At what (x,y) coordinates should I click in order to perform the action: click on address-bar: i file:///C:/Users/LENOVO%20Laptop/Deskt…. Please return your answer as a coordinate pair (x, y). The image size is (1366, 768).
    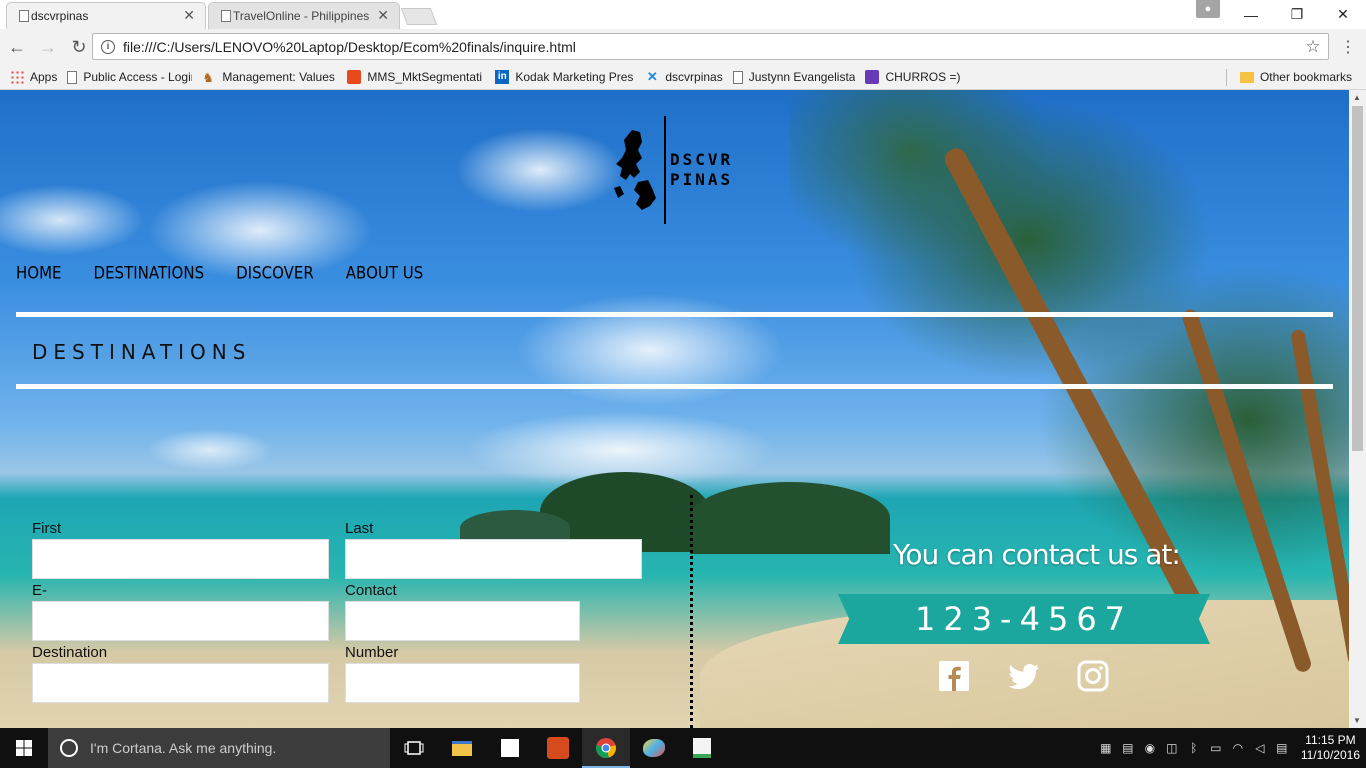
    Looking at the image, I should click on (710, 46).